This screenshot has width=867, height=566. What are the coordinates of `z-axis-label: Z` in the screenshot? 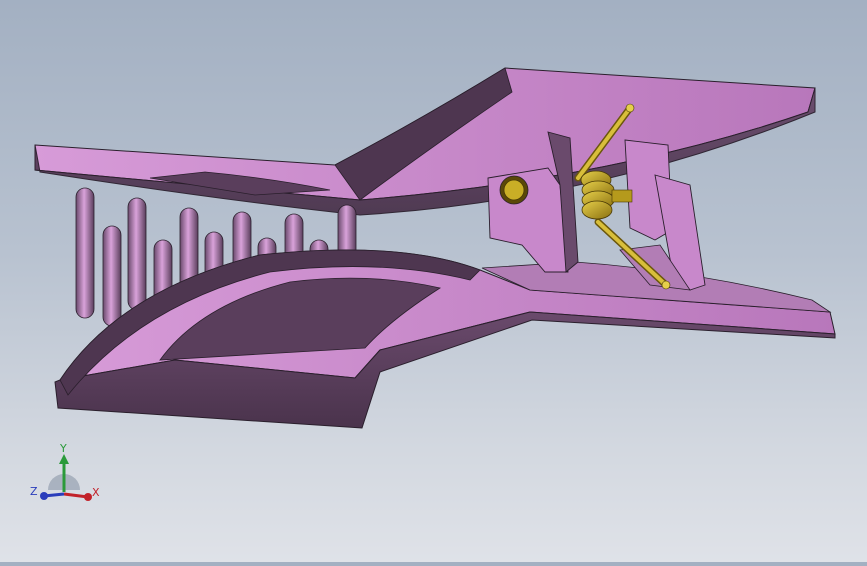 It's located at (34, 491).